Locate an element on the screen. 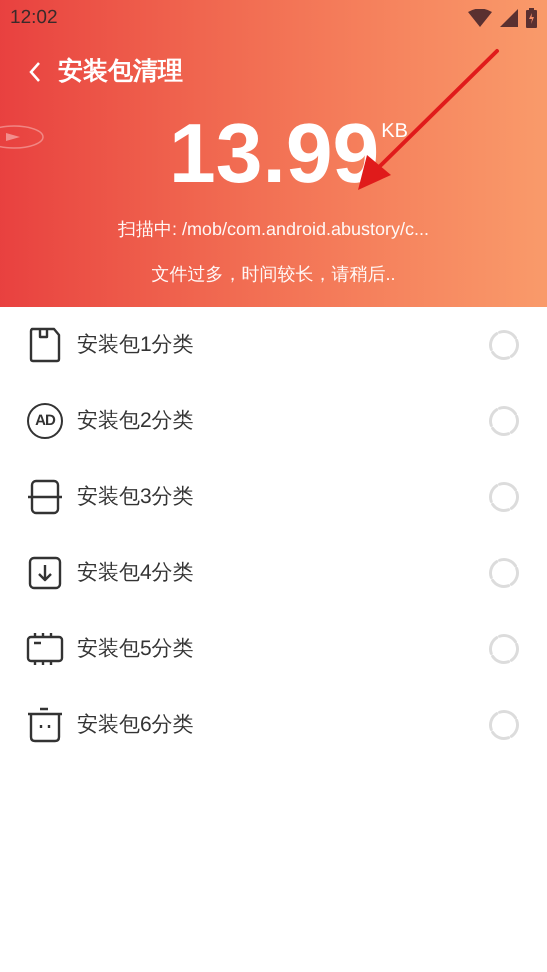 The width and height of the screenshot is (547, 972). chip-icon is located at coordinates (45, 649).